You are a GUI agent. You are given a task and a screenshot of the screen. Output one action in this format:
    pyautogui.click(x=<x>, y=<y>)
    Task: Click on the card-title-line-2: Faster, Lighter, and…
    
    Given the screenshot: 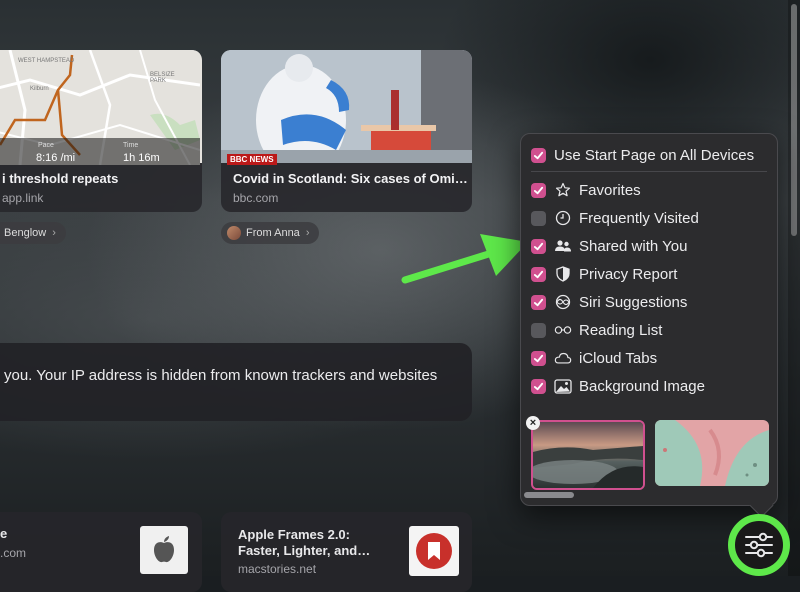 What is the action you would take?
    pyautogui.click(x=304, y=550)
    